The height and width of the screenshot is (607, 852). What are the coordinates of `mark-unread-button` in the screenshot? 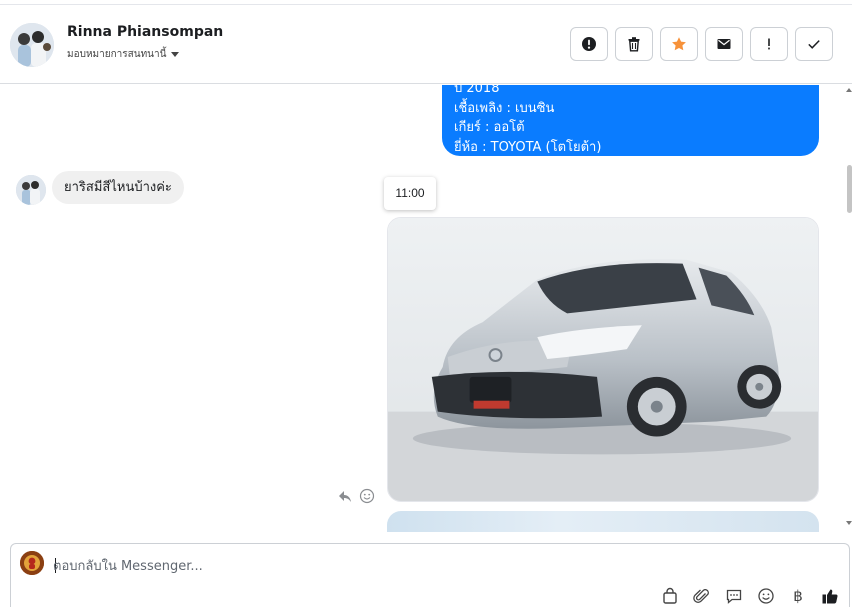 It's located at (724, 44).